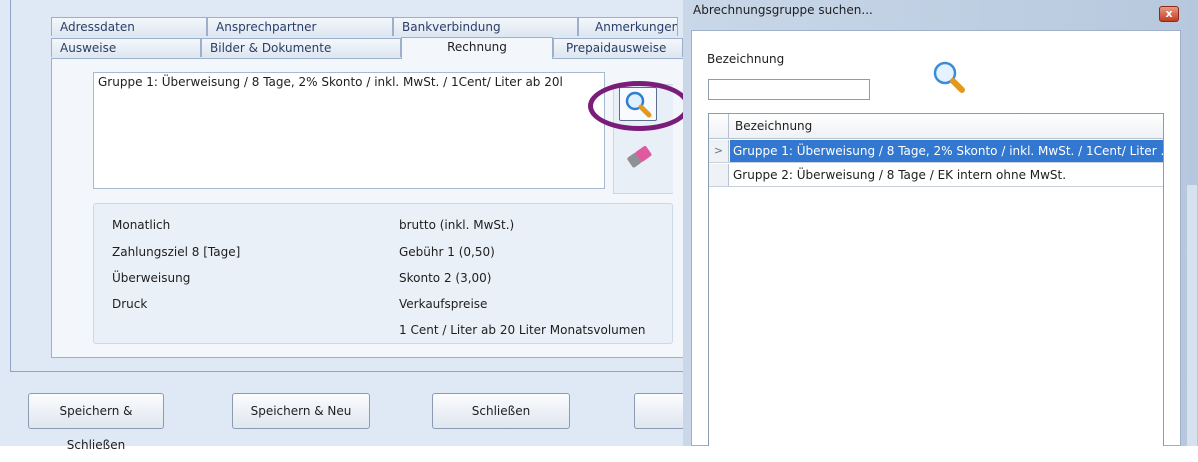 Image resolution: width=1198 pixels, height=462 pixels. I want to click on save-close-button: Speichern & Schließen, so click(96, 422).